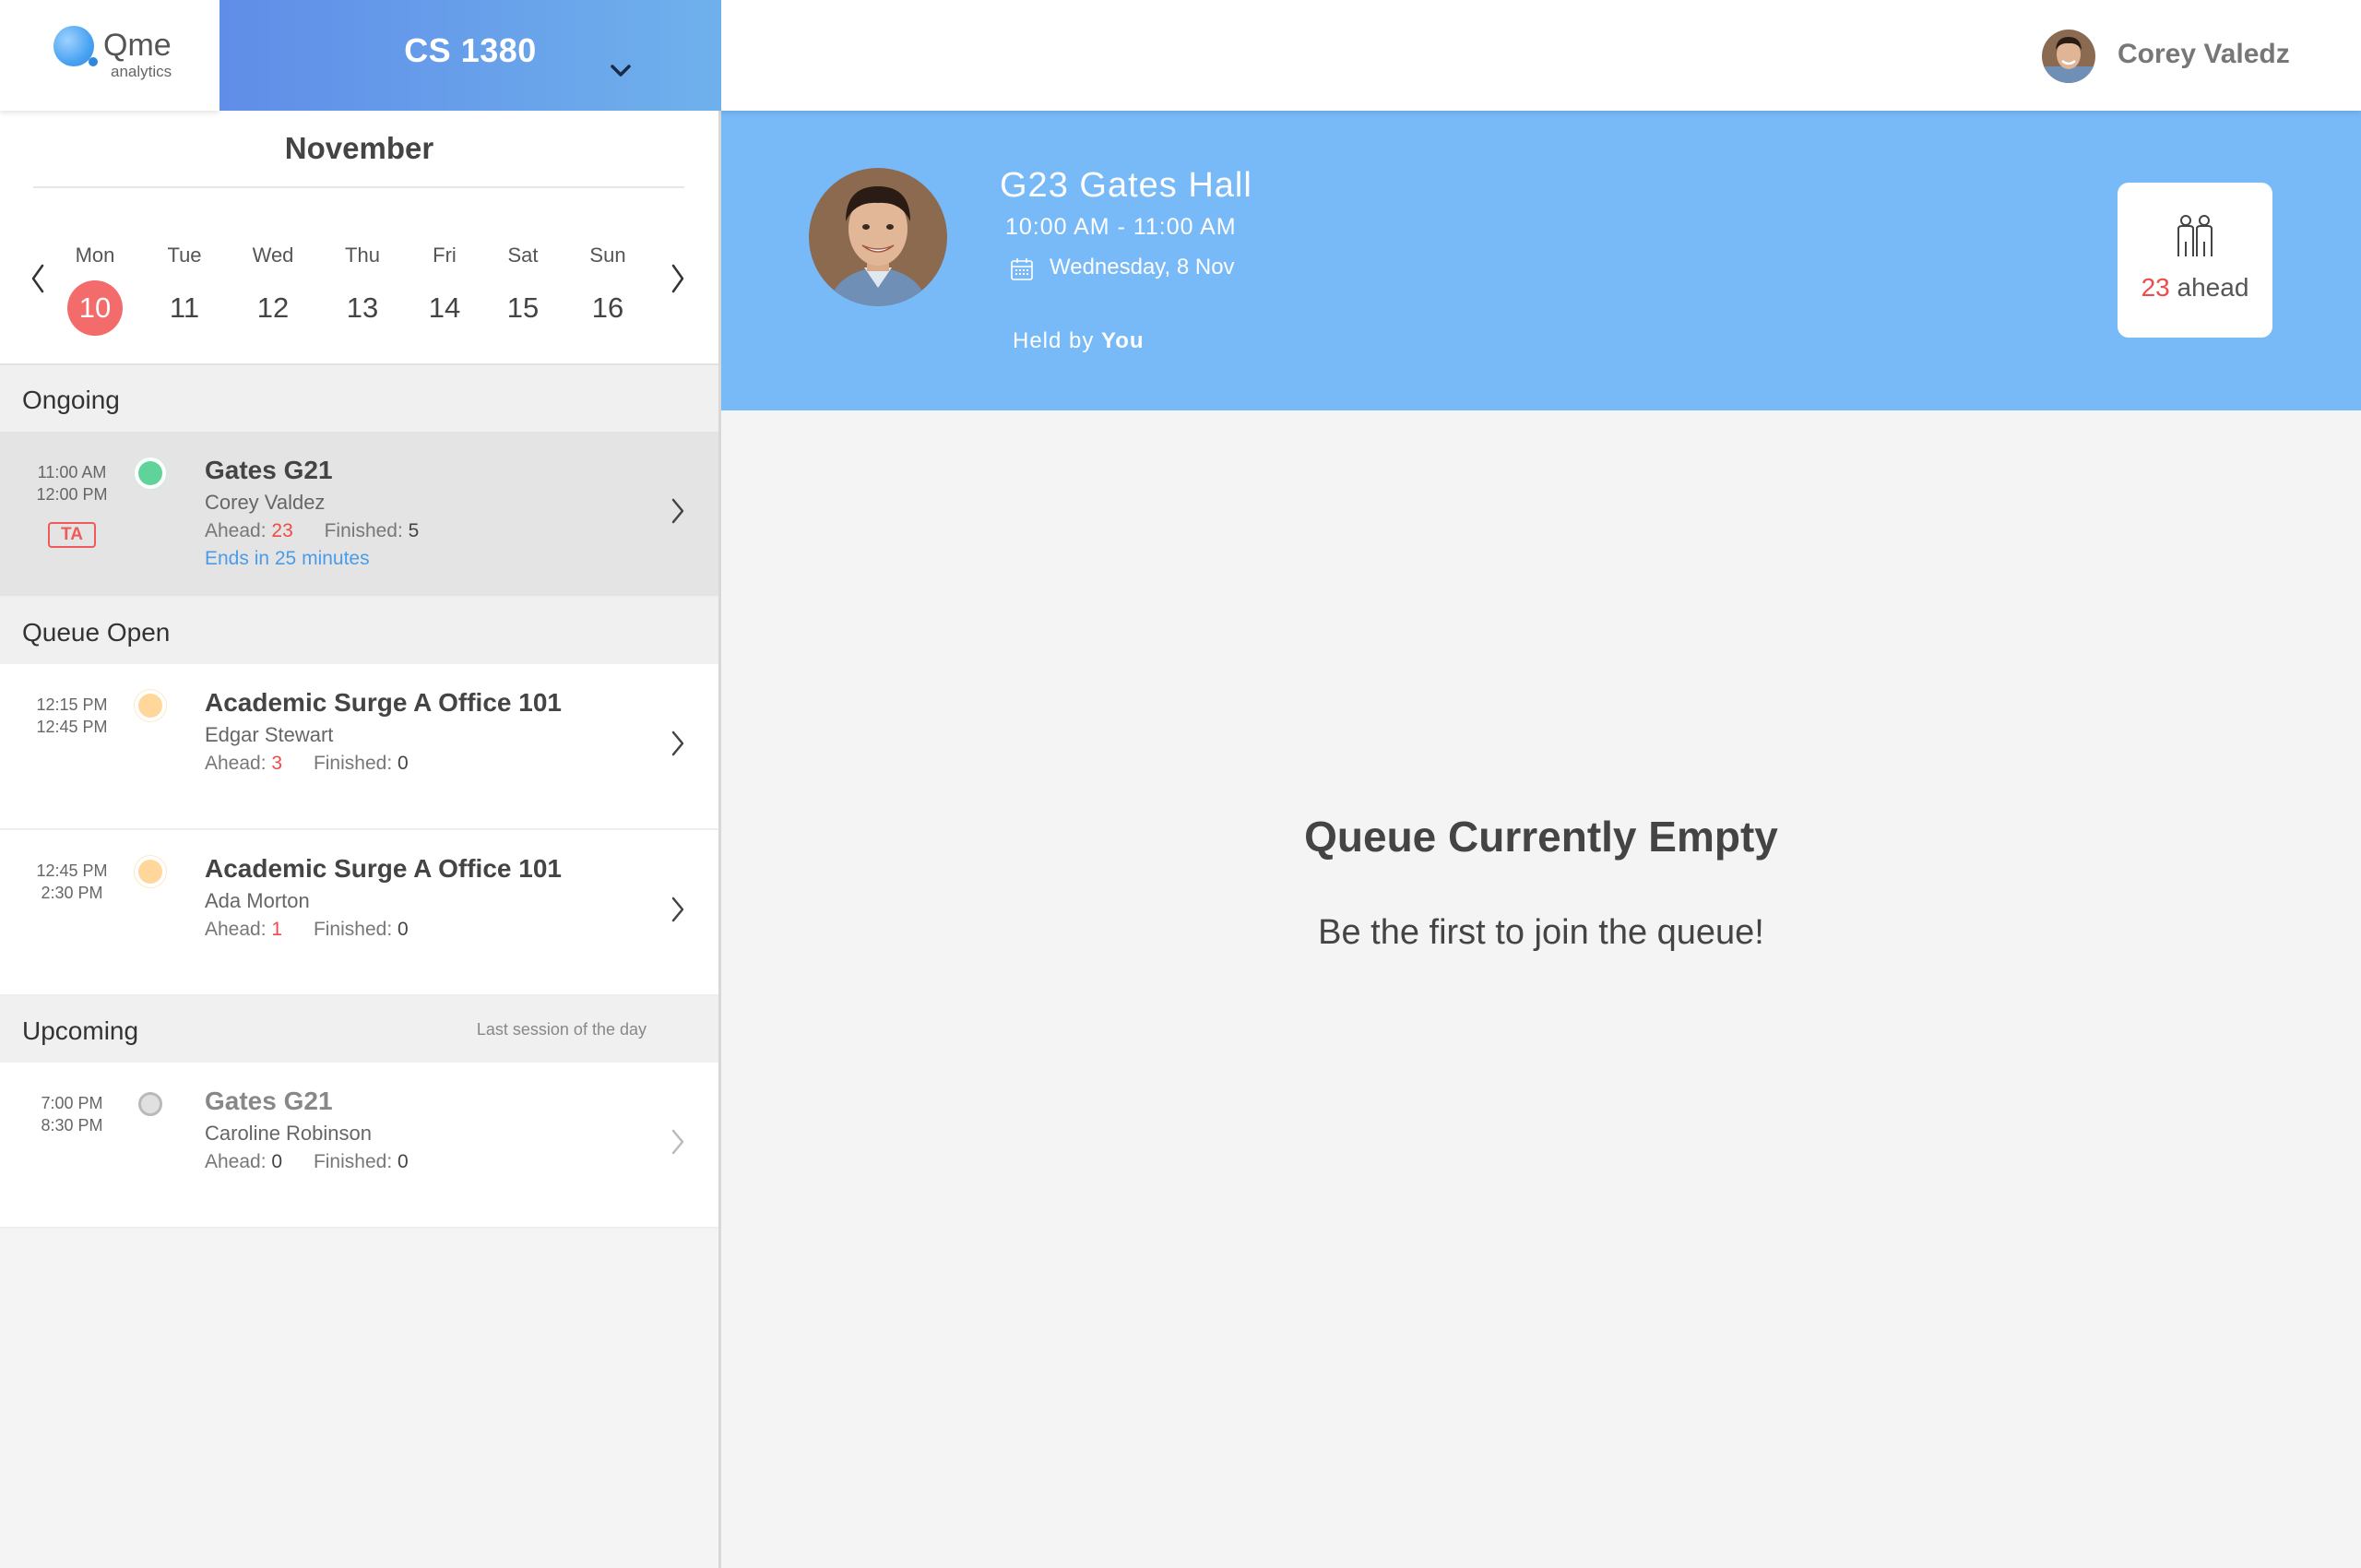  What do you see at coordinates (523, 255) in the screenshot?
I see `day-name: Sat` at bounding box center [523, 255].